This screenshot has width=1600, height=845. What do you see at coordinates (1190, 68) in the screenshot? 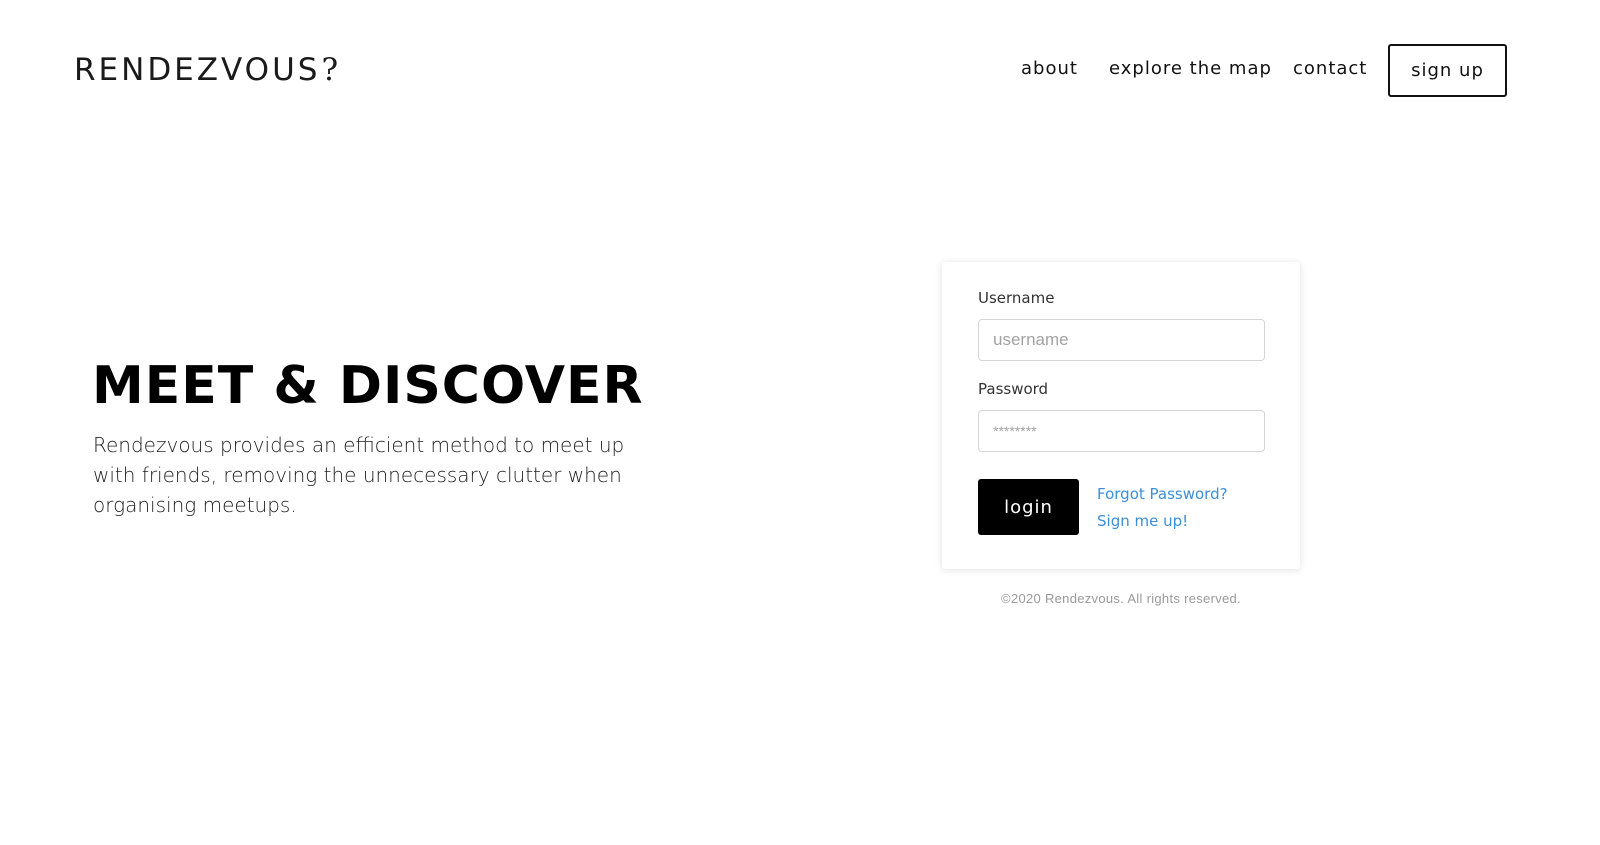
I see `nav-explore-map-link: explore the map` at bounding box center [1190, 68].